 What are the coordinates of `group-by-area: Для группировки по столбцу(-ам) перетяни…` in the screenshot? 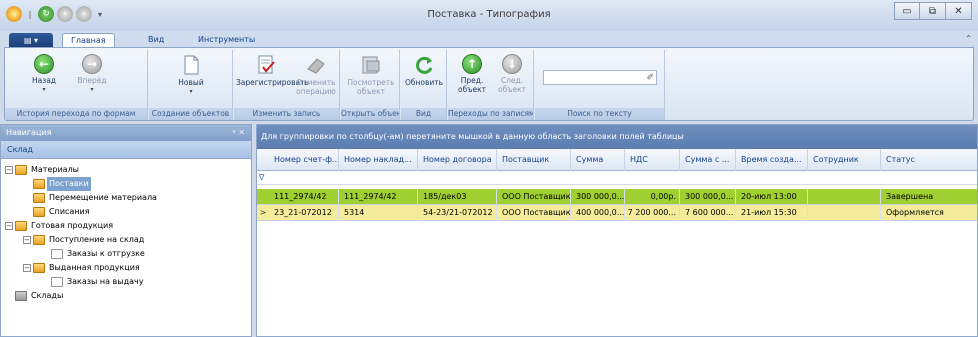 It's located at (617, 137).